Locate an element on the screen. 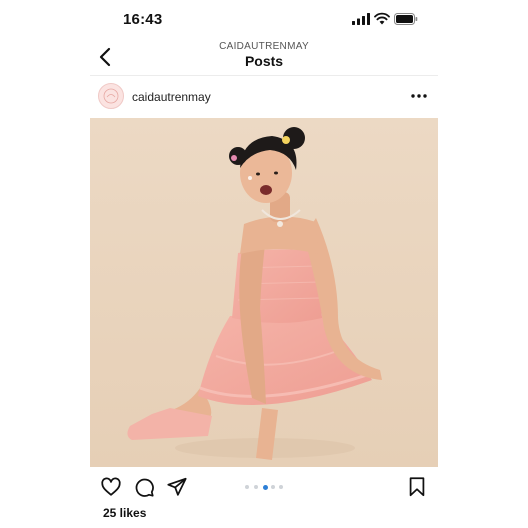  header-divider is located at coordinates (264, 75).